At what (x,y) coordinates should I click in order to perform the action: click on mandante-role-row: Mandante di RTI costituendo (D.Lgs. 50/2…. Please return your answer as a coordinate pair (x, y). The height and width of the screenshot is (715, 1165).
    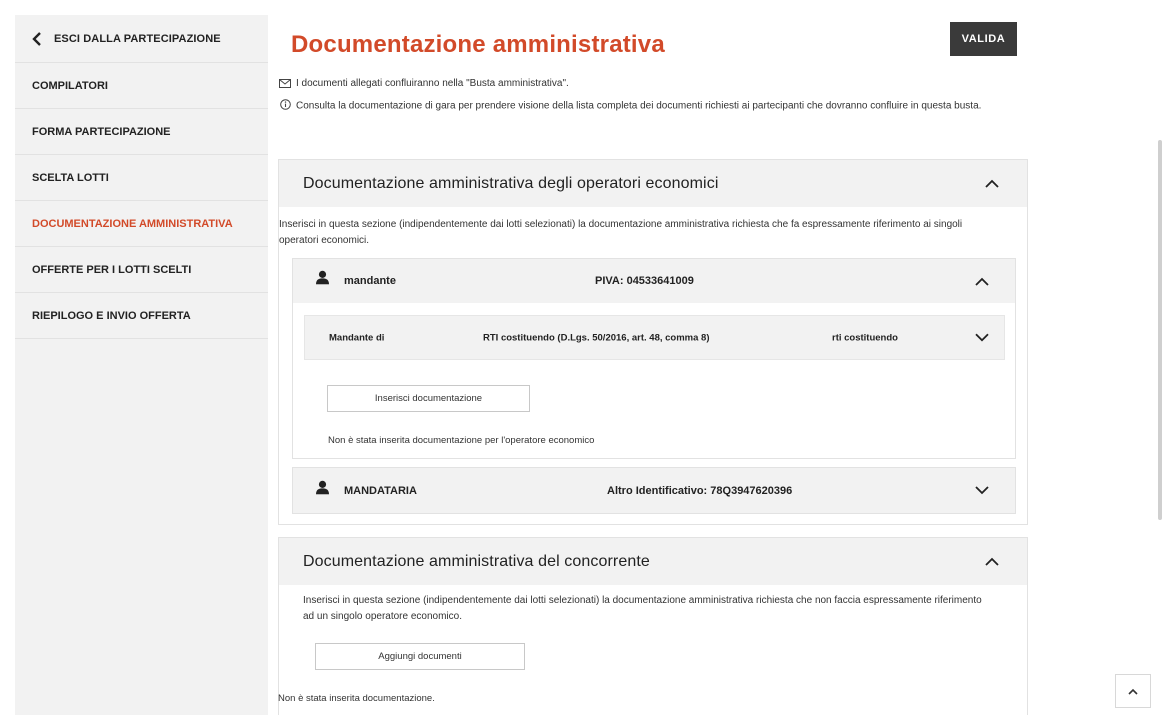
    Looking at the image, I should click on (654, 337).